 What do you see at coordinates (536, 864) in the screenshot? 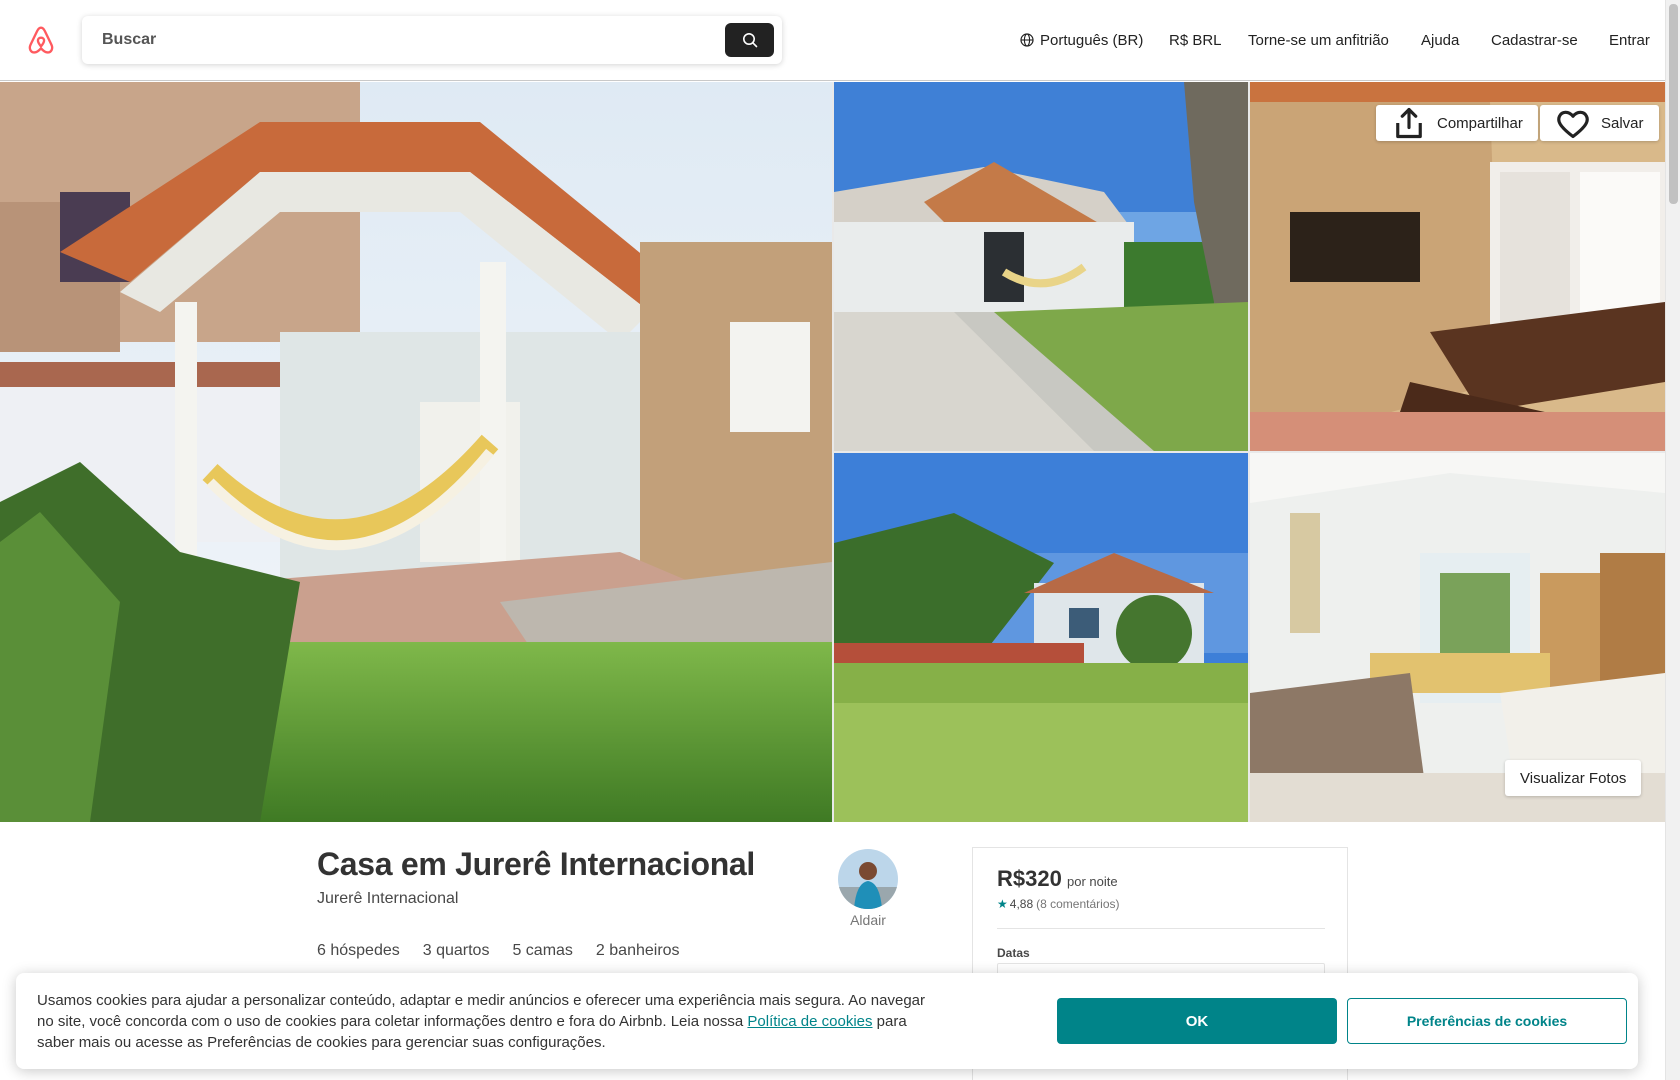
I see `listing-title: Casa em Jurerê Internacional` at bounding box center [536, 864].